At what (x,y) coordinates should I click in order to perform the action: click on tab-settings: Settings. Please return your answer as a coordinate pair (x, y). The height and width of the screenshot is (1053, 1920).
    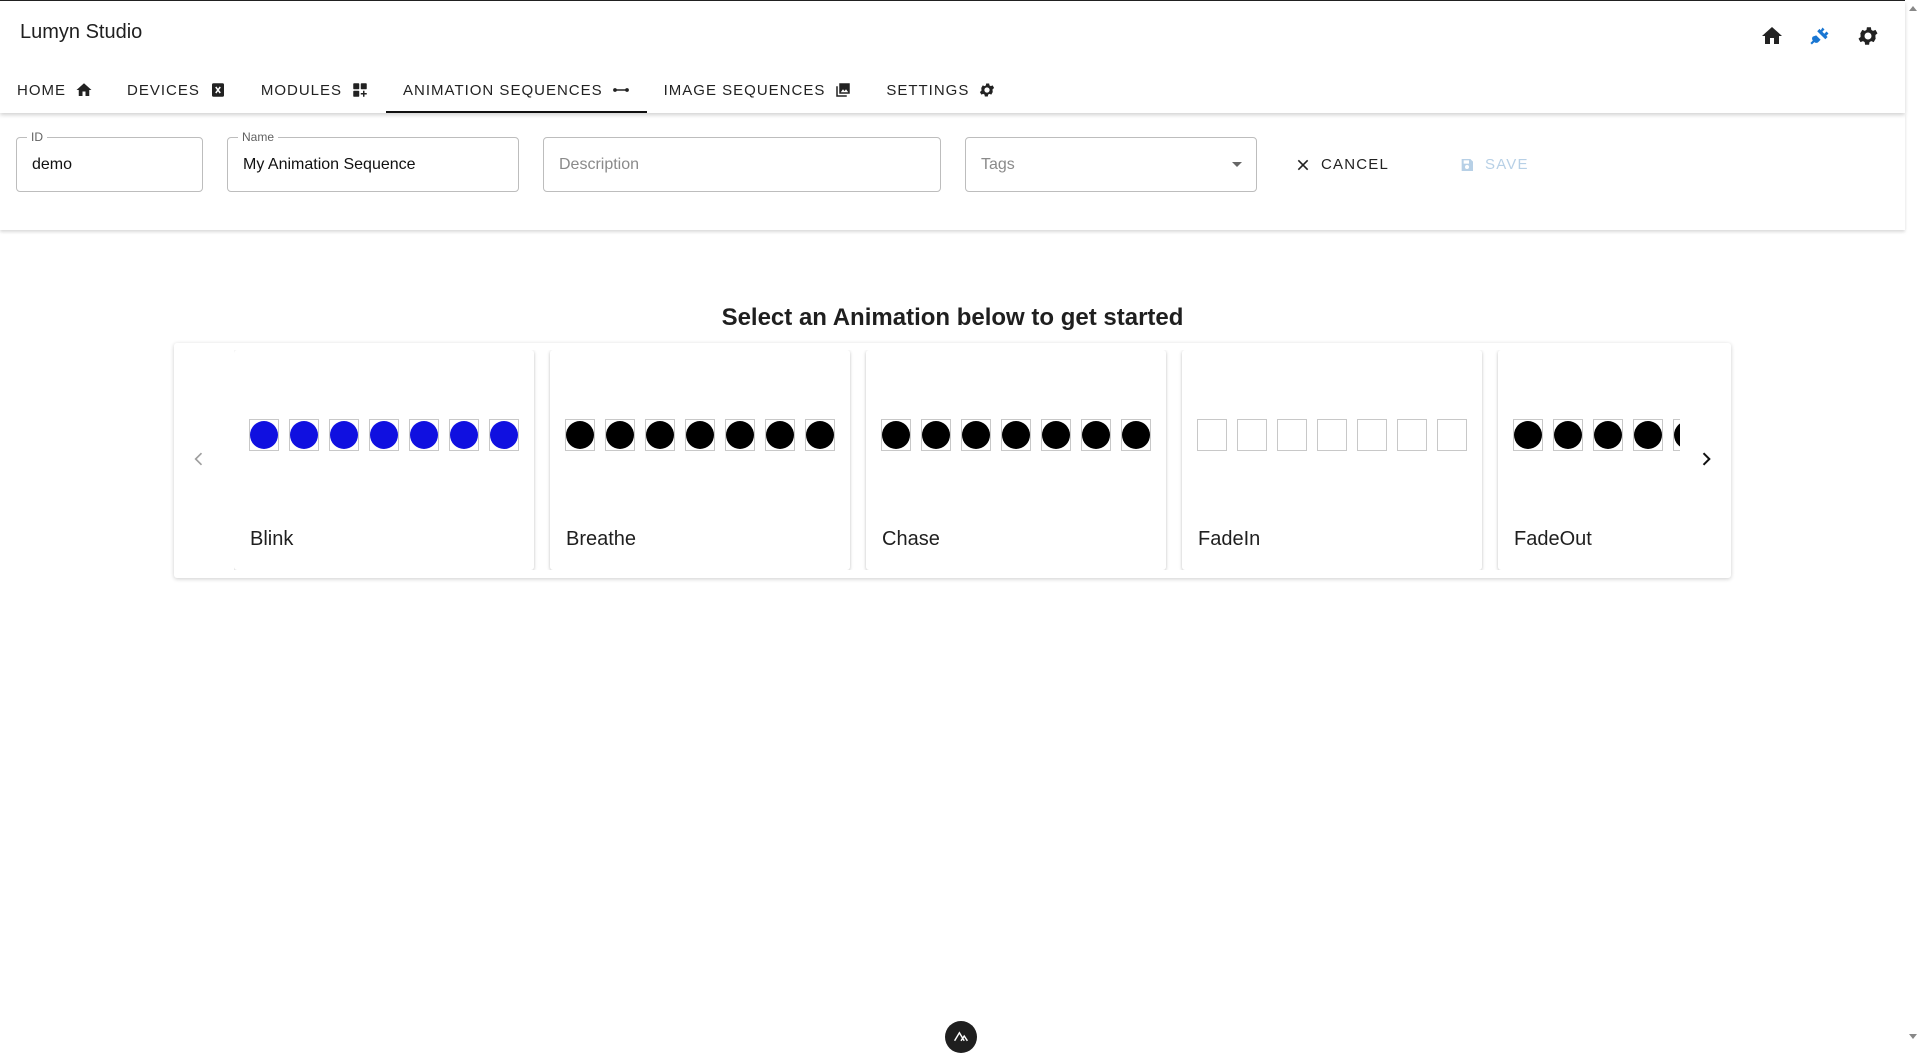
    Looking at the image, I should click on (941, 90).